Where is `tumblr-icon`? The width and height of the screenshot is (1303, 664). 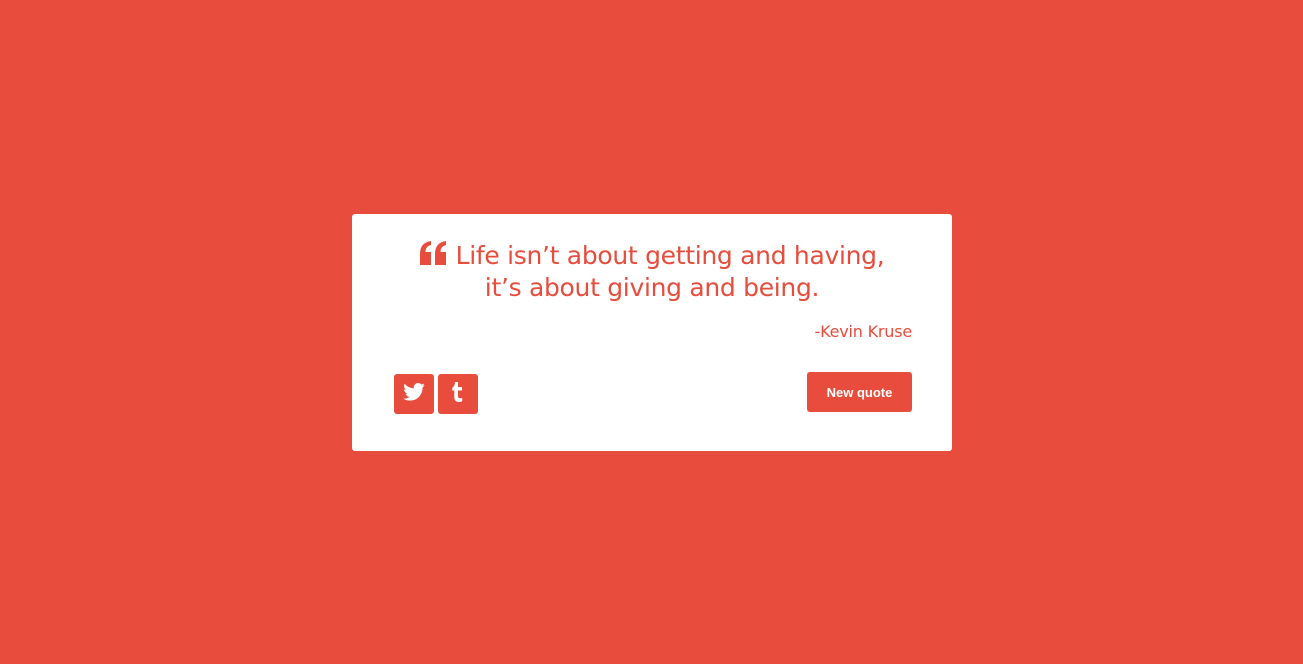
tumblr-icon is located at coordinates (458, 394).